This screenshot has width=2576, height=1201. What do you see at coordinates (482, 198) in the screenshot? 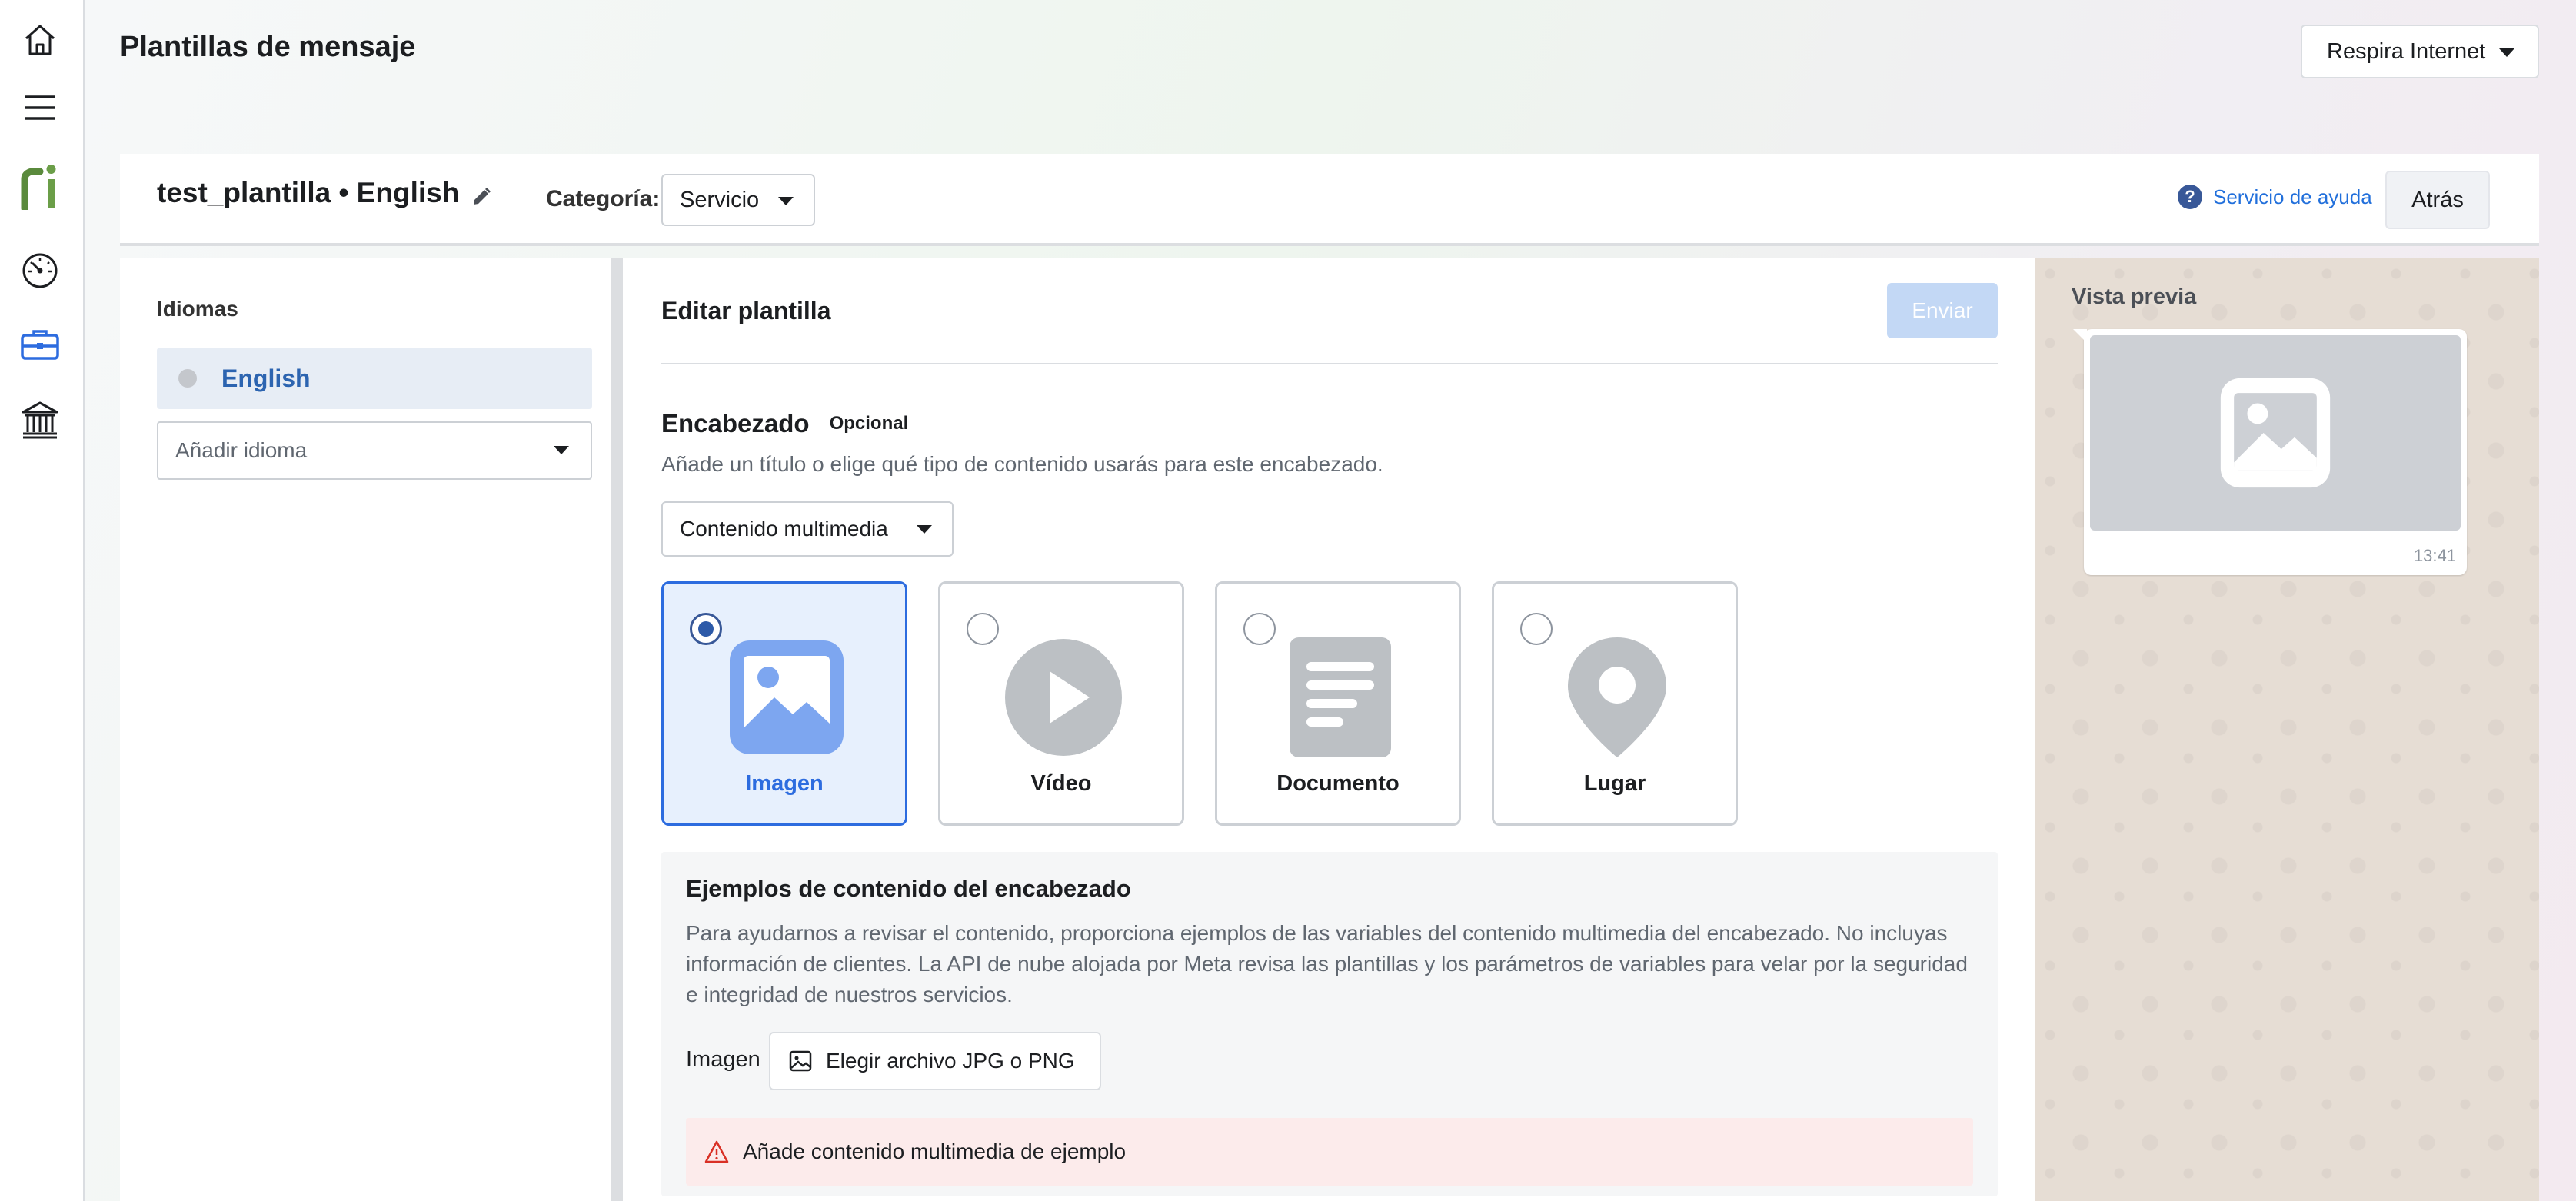
I see `pencil-icon` at bounding box center [482, 198].